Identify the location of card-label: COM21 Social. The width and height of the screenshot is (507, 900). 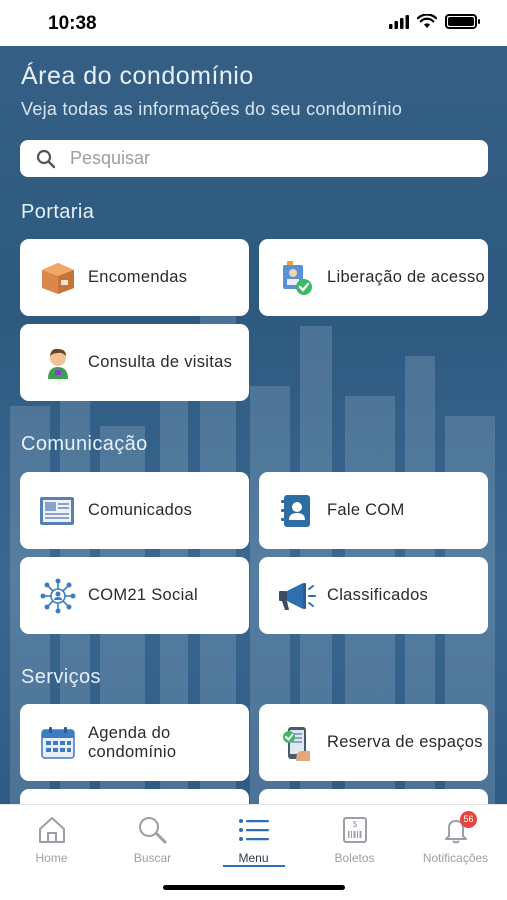
(143, 595).